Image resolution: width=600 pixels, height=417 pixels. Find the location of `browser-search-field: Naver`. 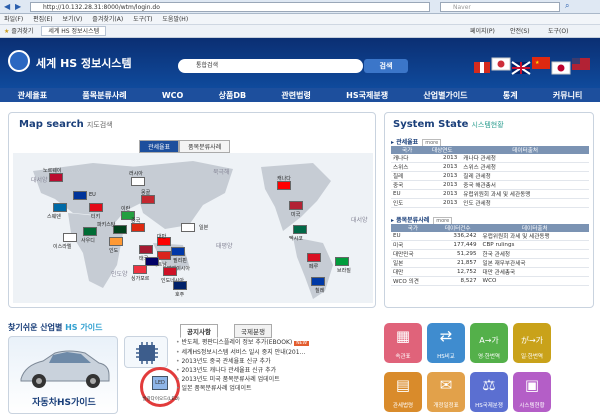

browser-search-field: Naver is located at coordinates (500, 7).